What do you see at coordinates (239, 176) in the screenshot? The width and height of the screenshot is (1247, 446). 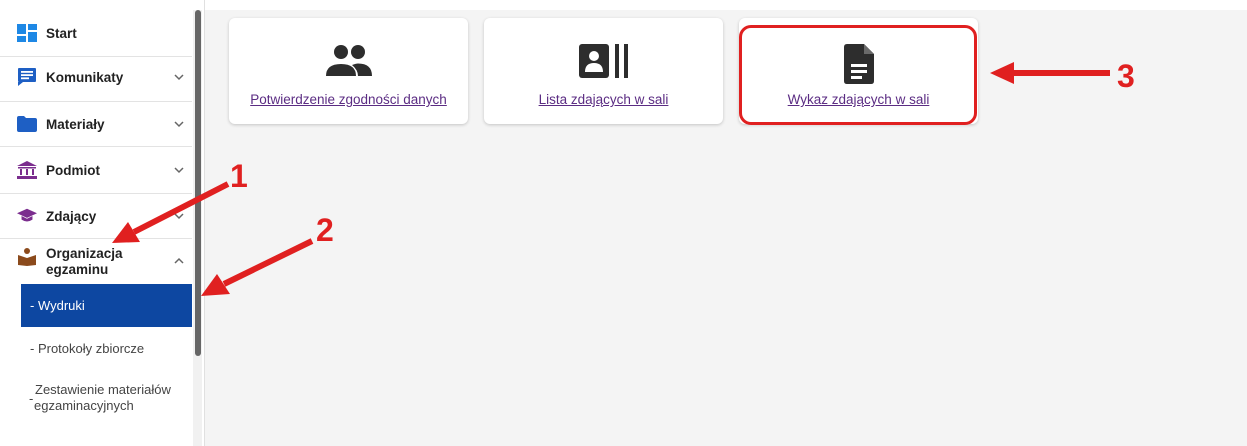 I see `annotation-number-1: 1` at bounding box center [239, 176].